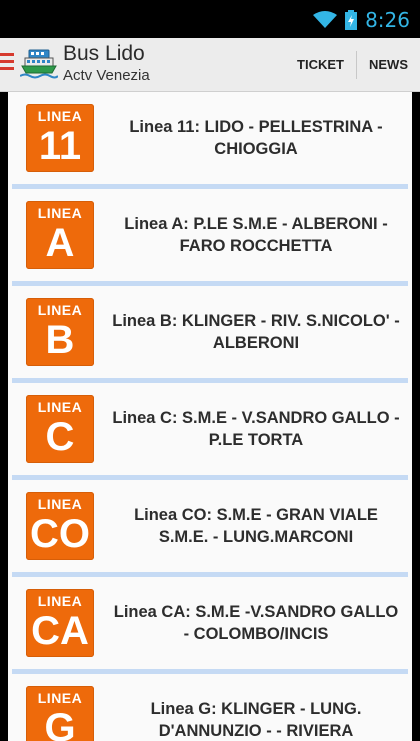 The image size is (420, 741). What do you see at coordinates (60, 723) in the screenshot?
I see `badge-line-code: G` at bounding box center [60, 723].